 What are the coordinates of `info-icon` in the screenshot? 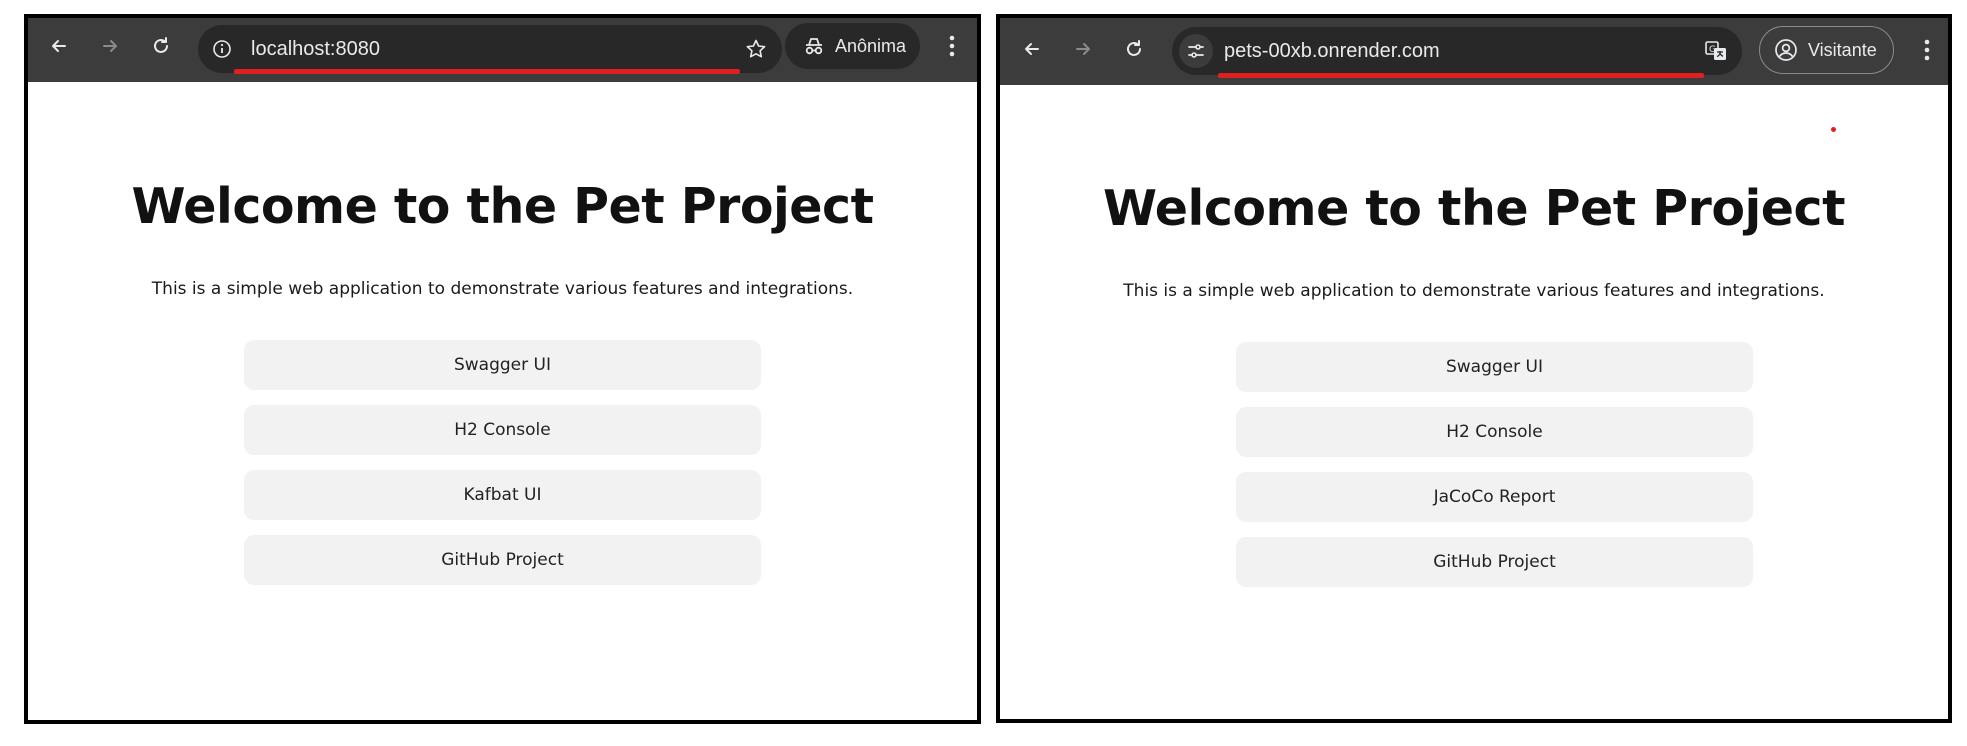 It's located at (222, 49).